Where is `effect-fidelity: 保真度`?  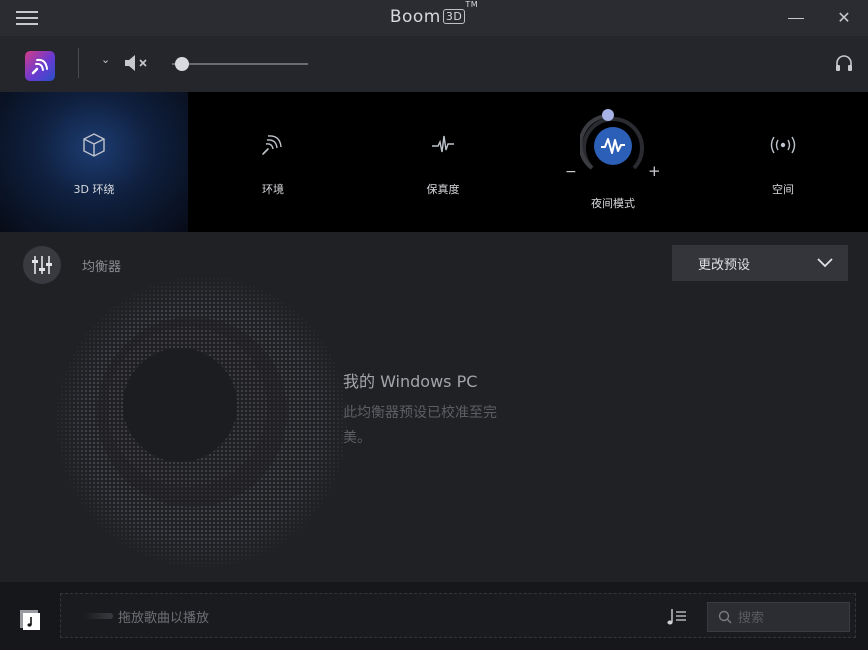
effect-fidelity: 保真度 is located at coordinates (443, 162).